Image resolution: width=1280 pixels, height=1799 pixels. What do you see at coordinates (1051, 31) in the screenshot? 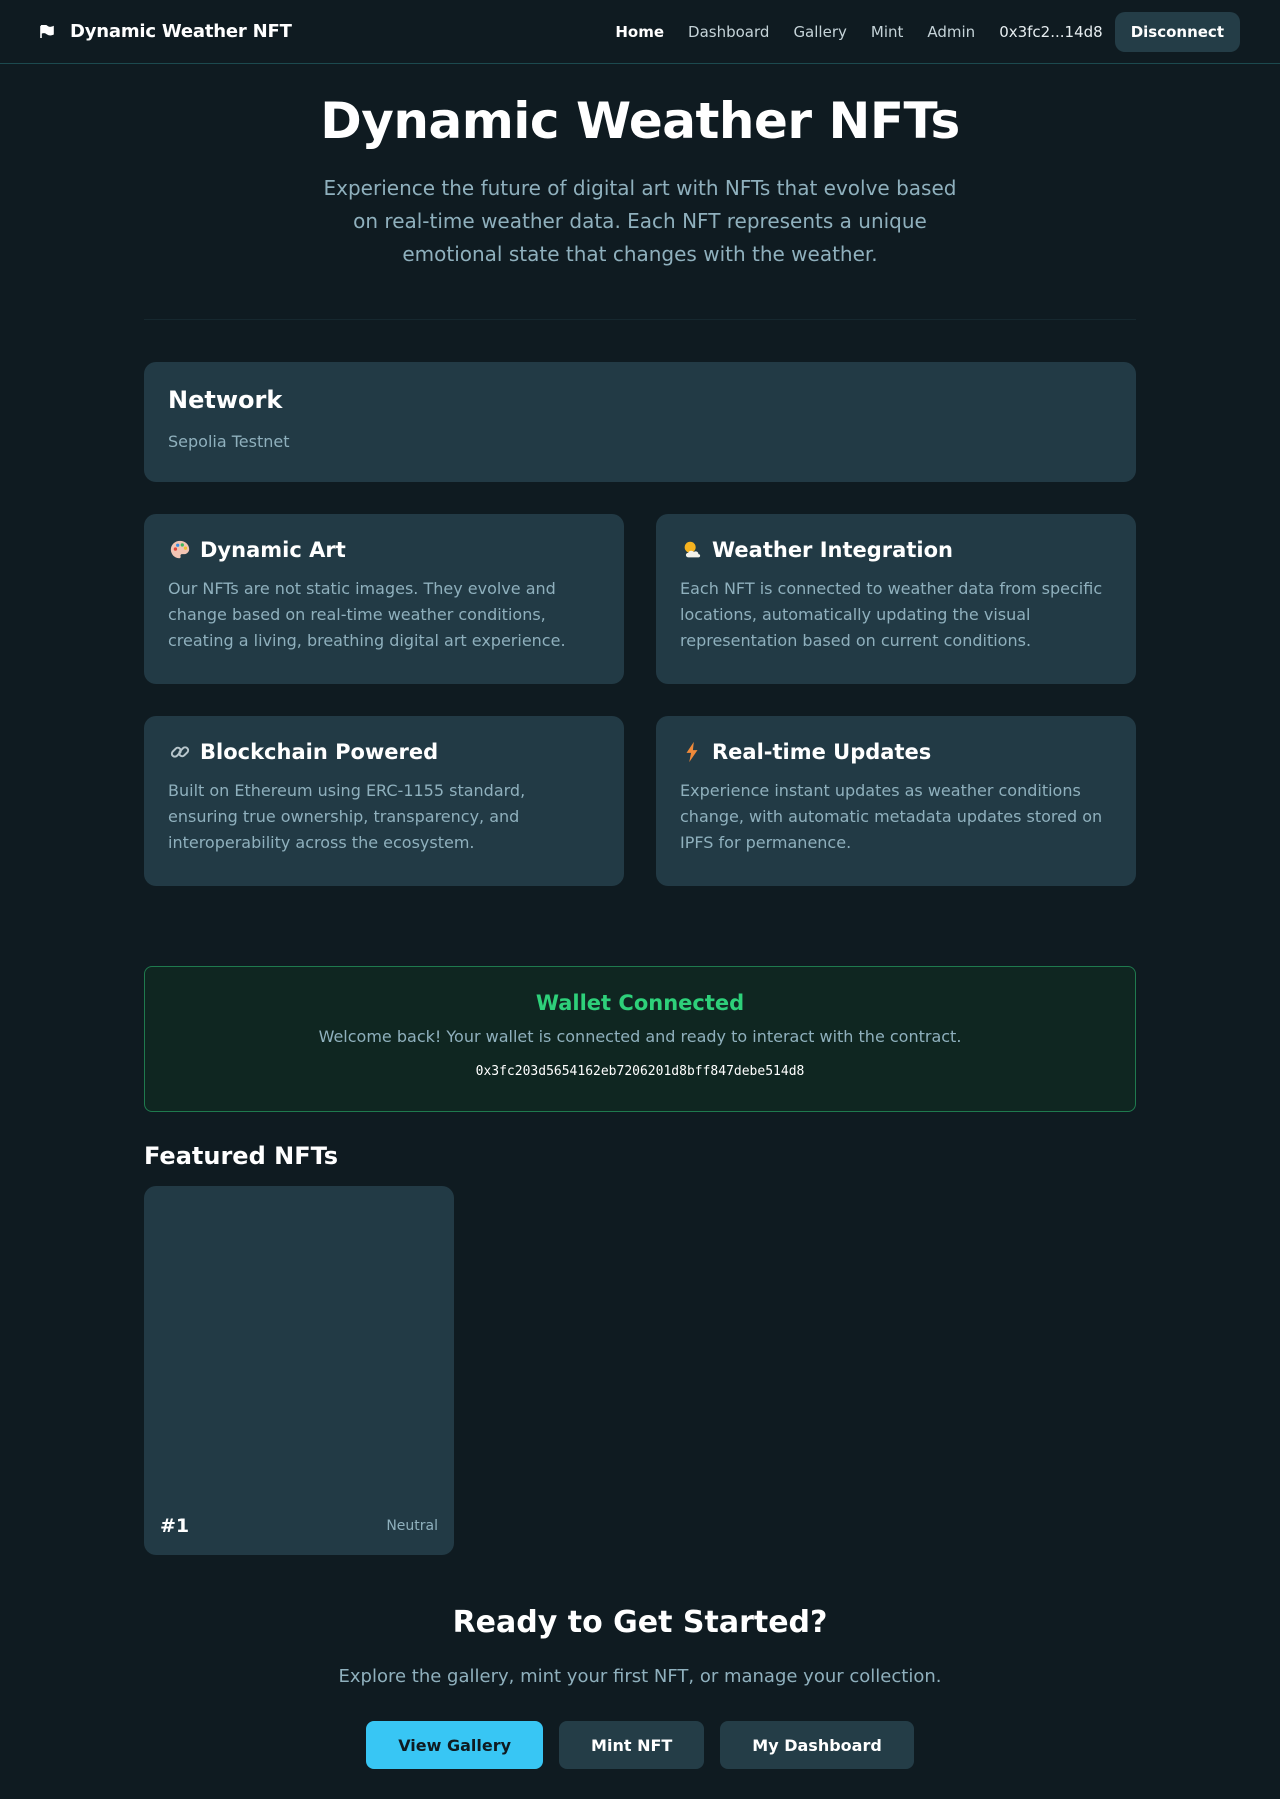
I see `wallet-address-short: 0x3fc2...14d8` at bounding box center [1051, 31].